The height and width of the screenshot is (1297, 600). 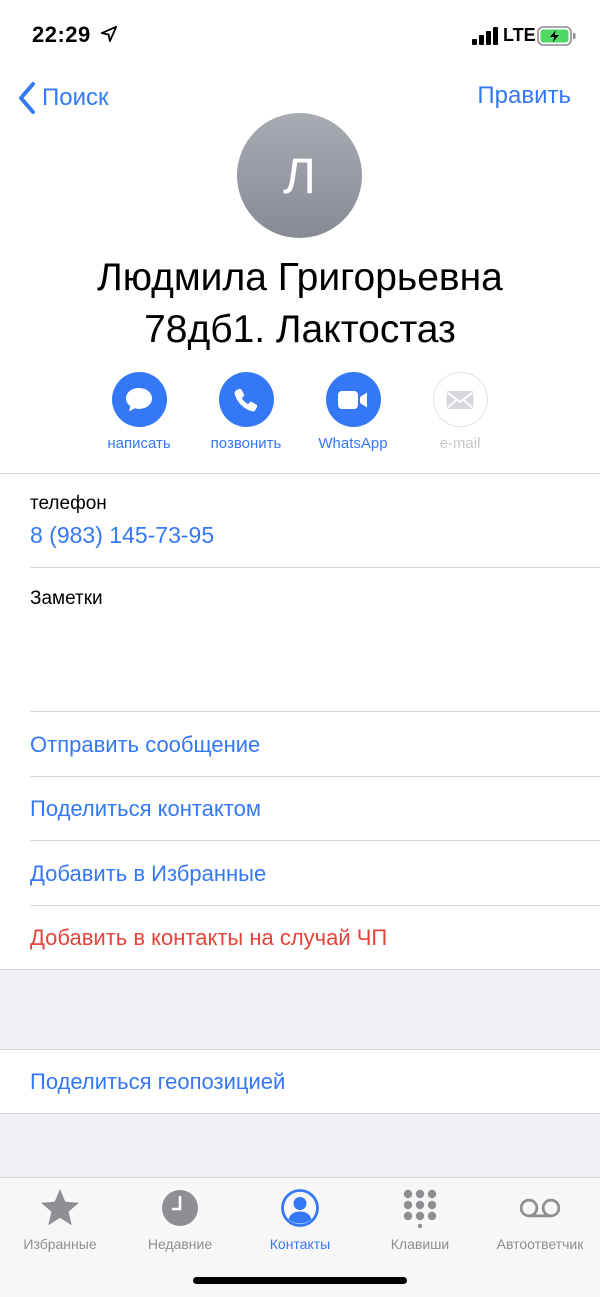 I want to click on whatsapp-action-button: WhatsApp, so click(x=353, y=412).